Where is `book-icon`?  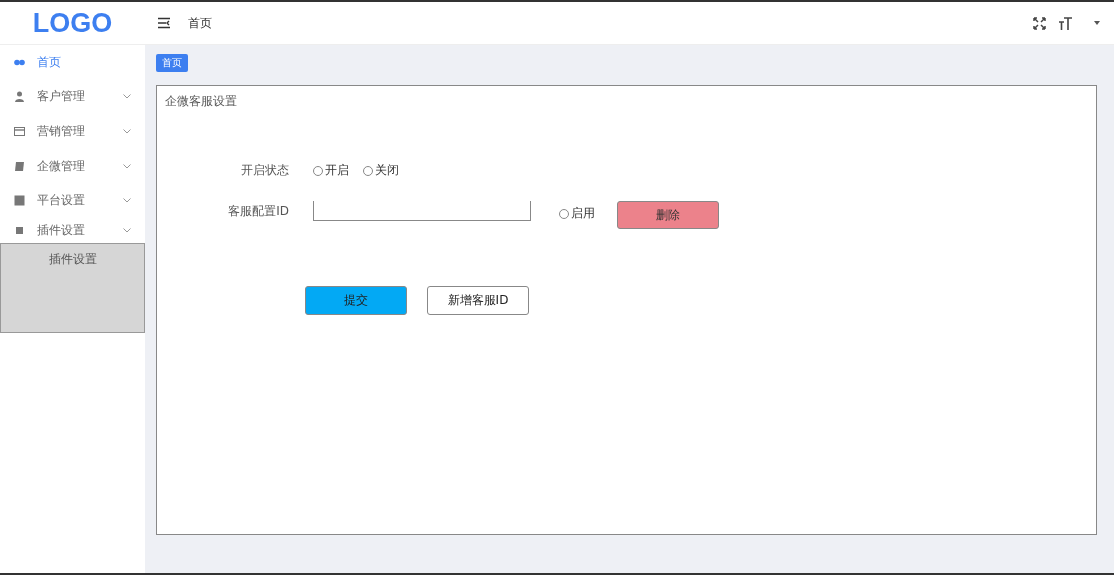
book-icon is located at coordinates (19, 166).